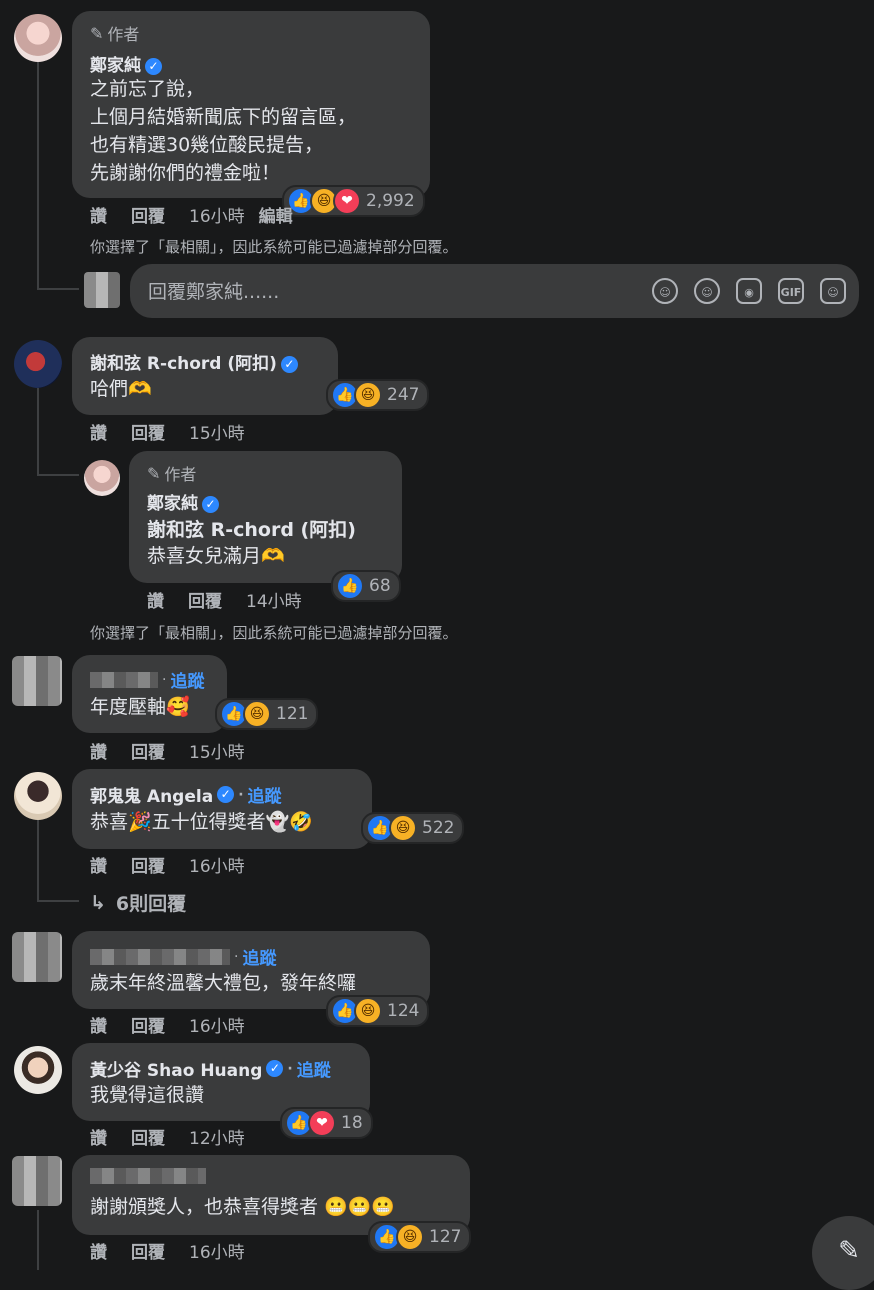 This screenshot has width=874, height=1290. What do you see at coordinates (322, 1123) in the screenshot?
I see `love-reaction-icon: ❤` at bounding box center [322, 1123].